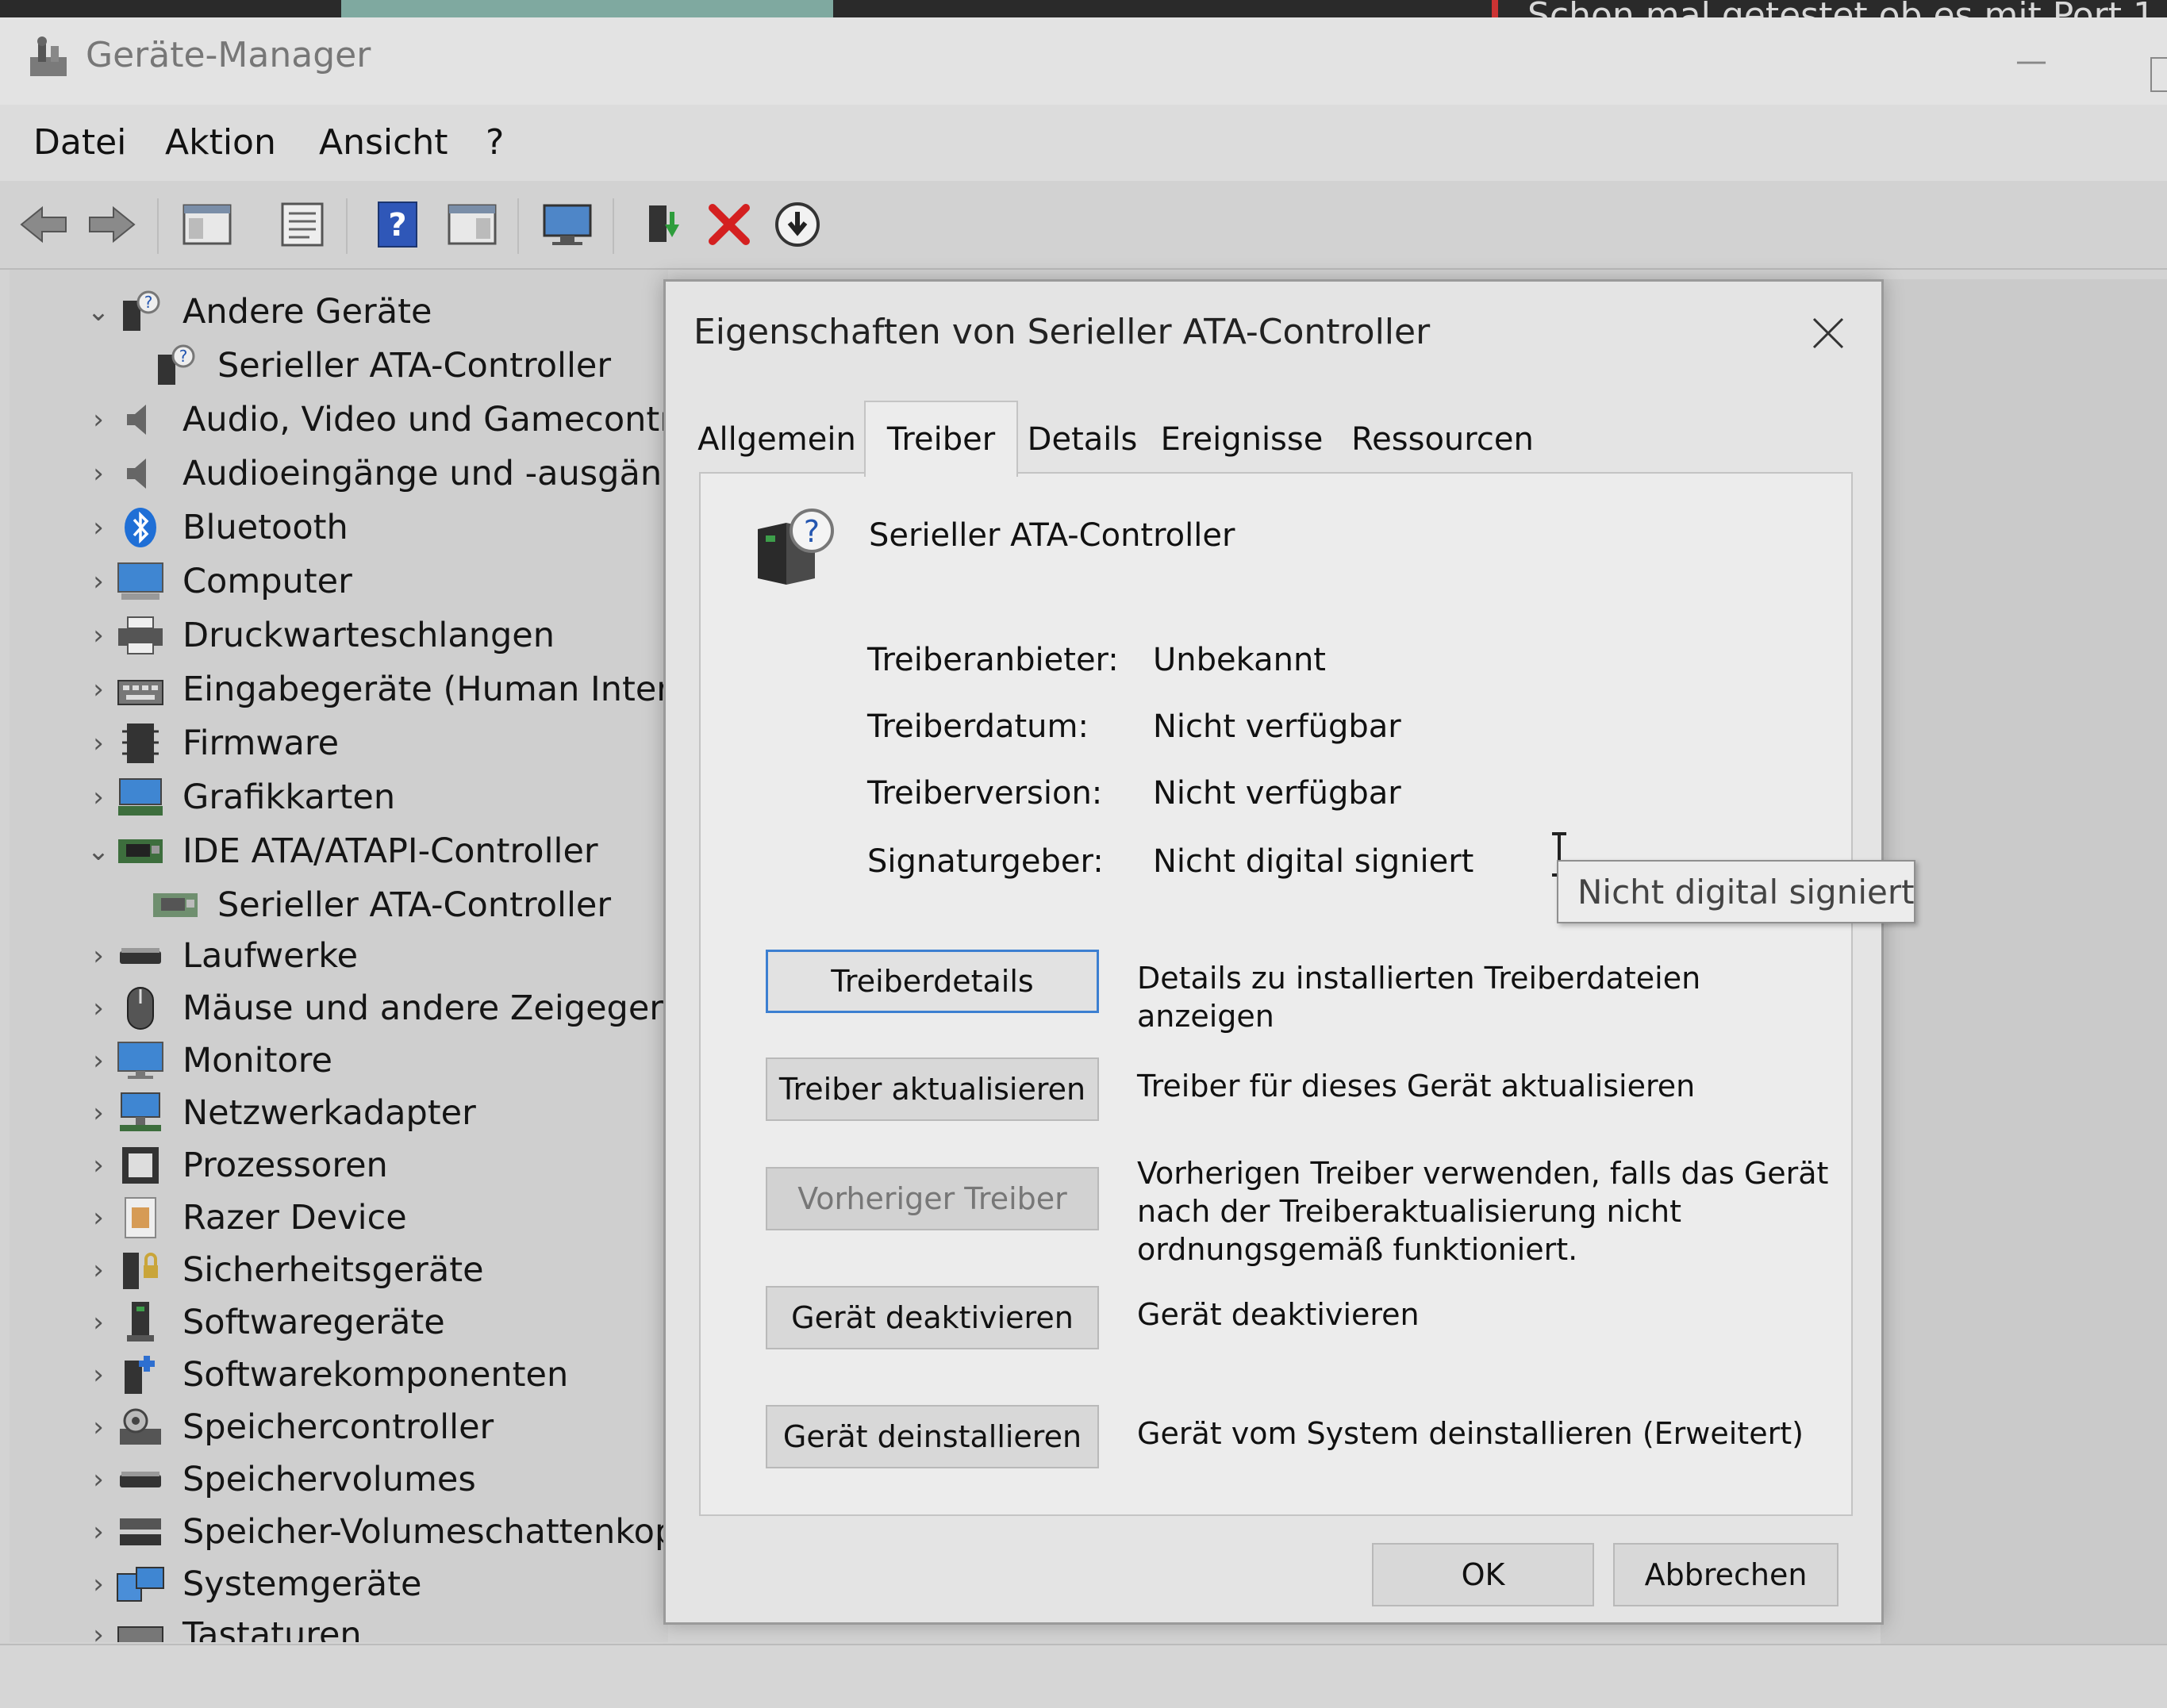  Describe the element at coordinates (1442, 439) in the screenshot. I see `tab-ressourcen: Ressourcen` at that location.